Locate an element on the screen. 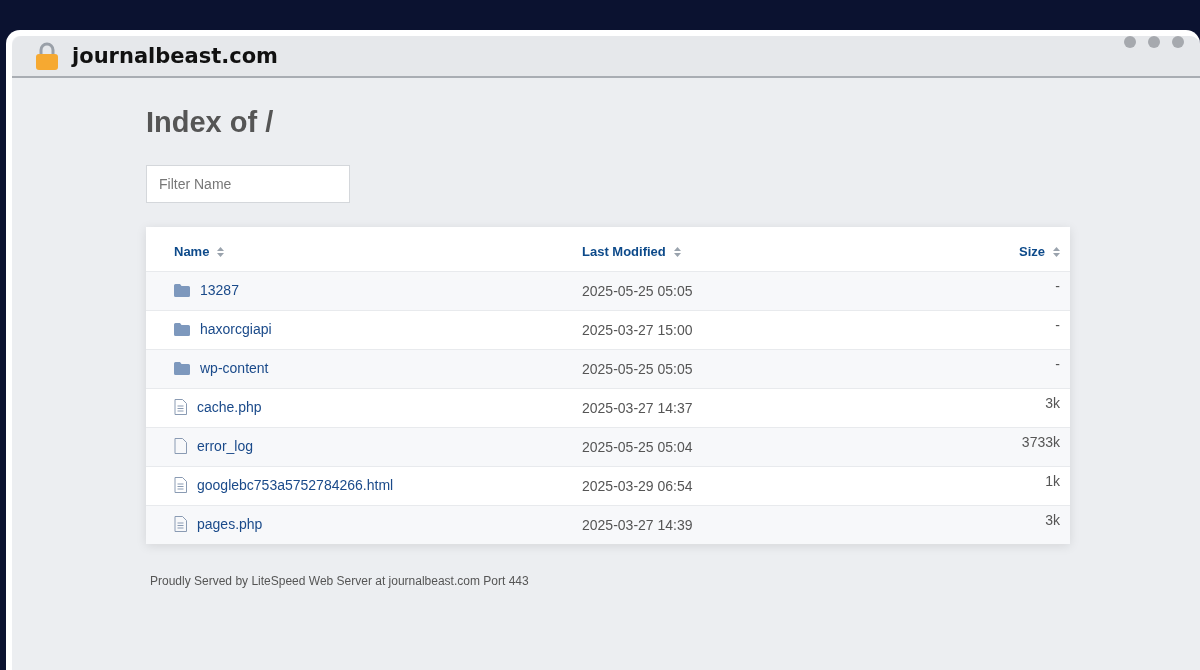 This screenshot has height=670, width=1200. file-link: pages.php is located at coordinates (230, 523).